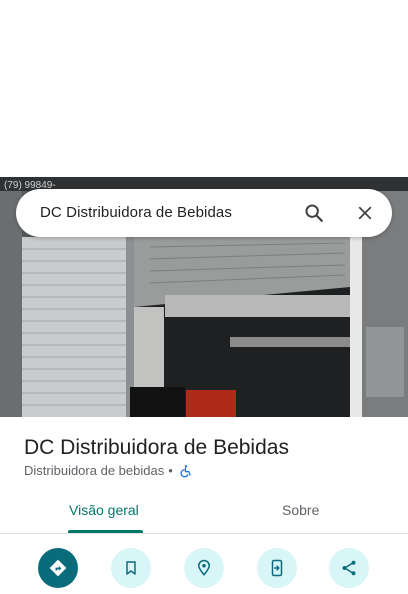 This screenshot has height=594, width=408. I want to click on action-bar, so click(204, 568).